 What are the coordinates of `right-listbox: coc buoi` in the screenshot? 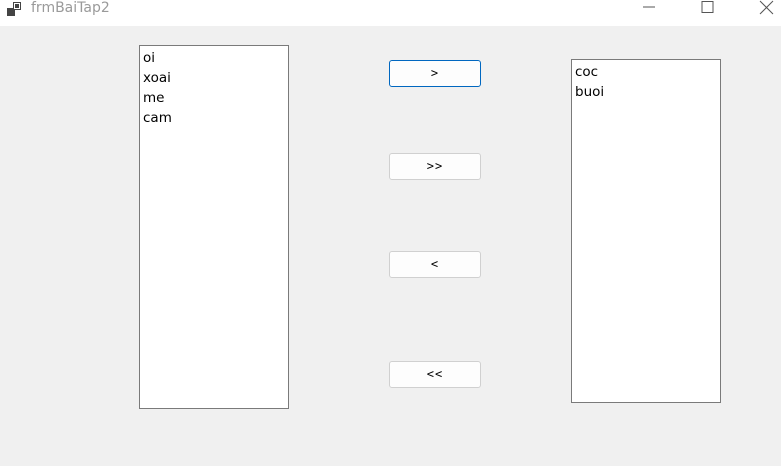 It's located at (646, 231).